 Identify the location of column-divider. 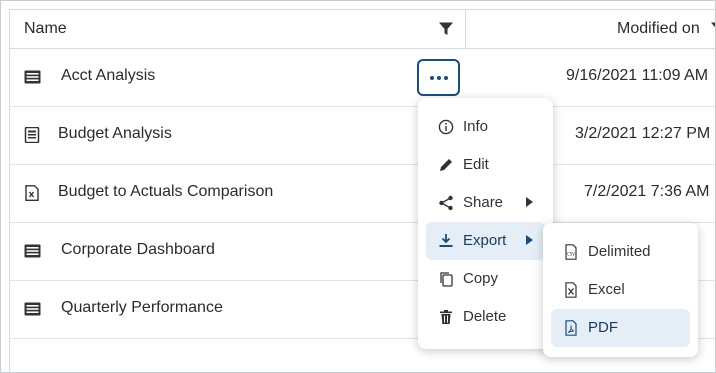
(465, 29).